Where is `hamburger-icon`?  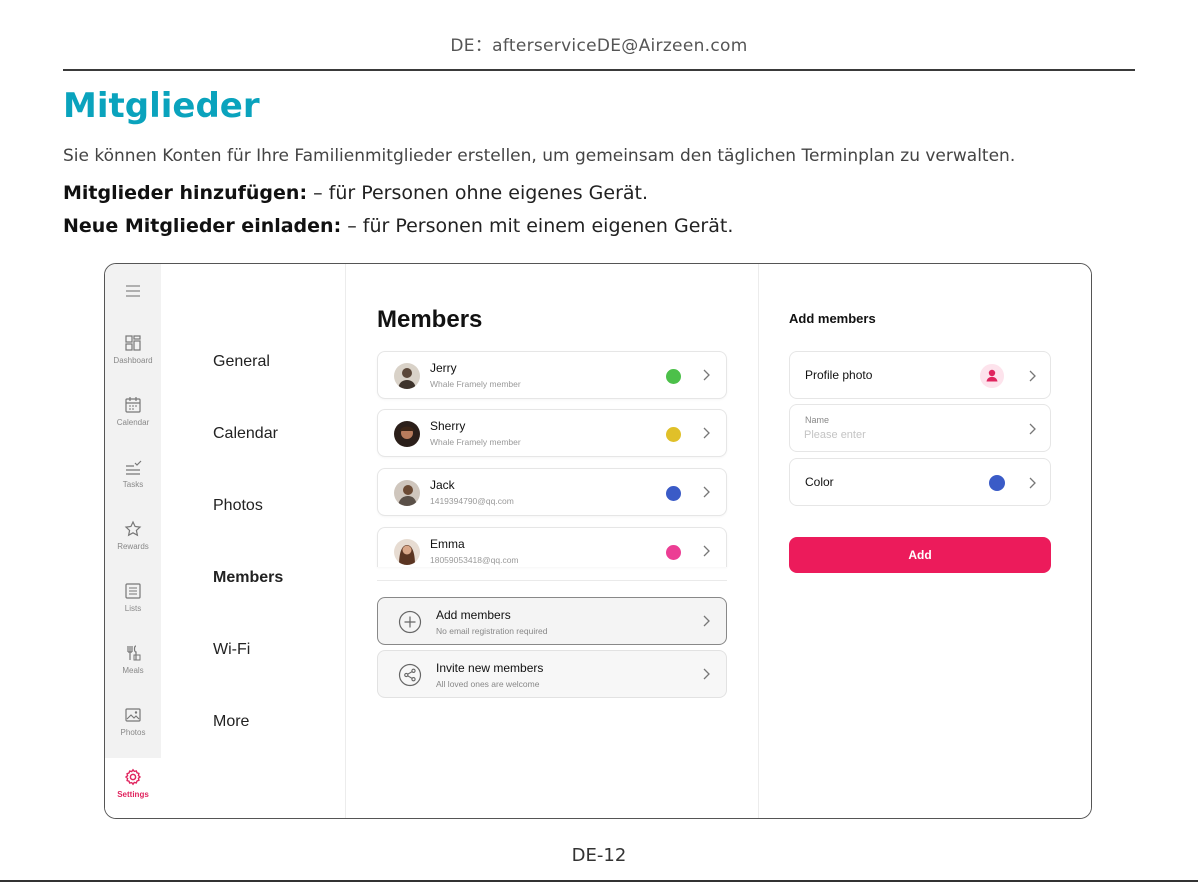
hamburger-icon is located at coordinates (133, 291).